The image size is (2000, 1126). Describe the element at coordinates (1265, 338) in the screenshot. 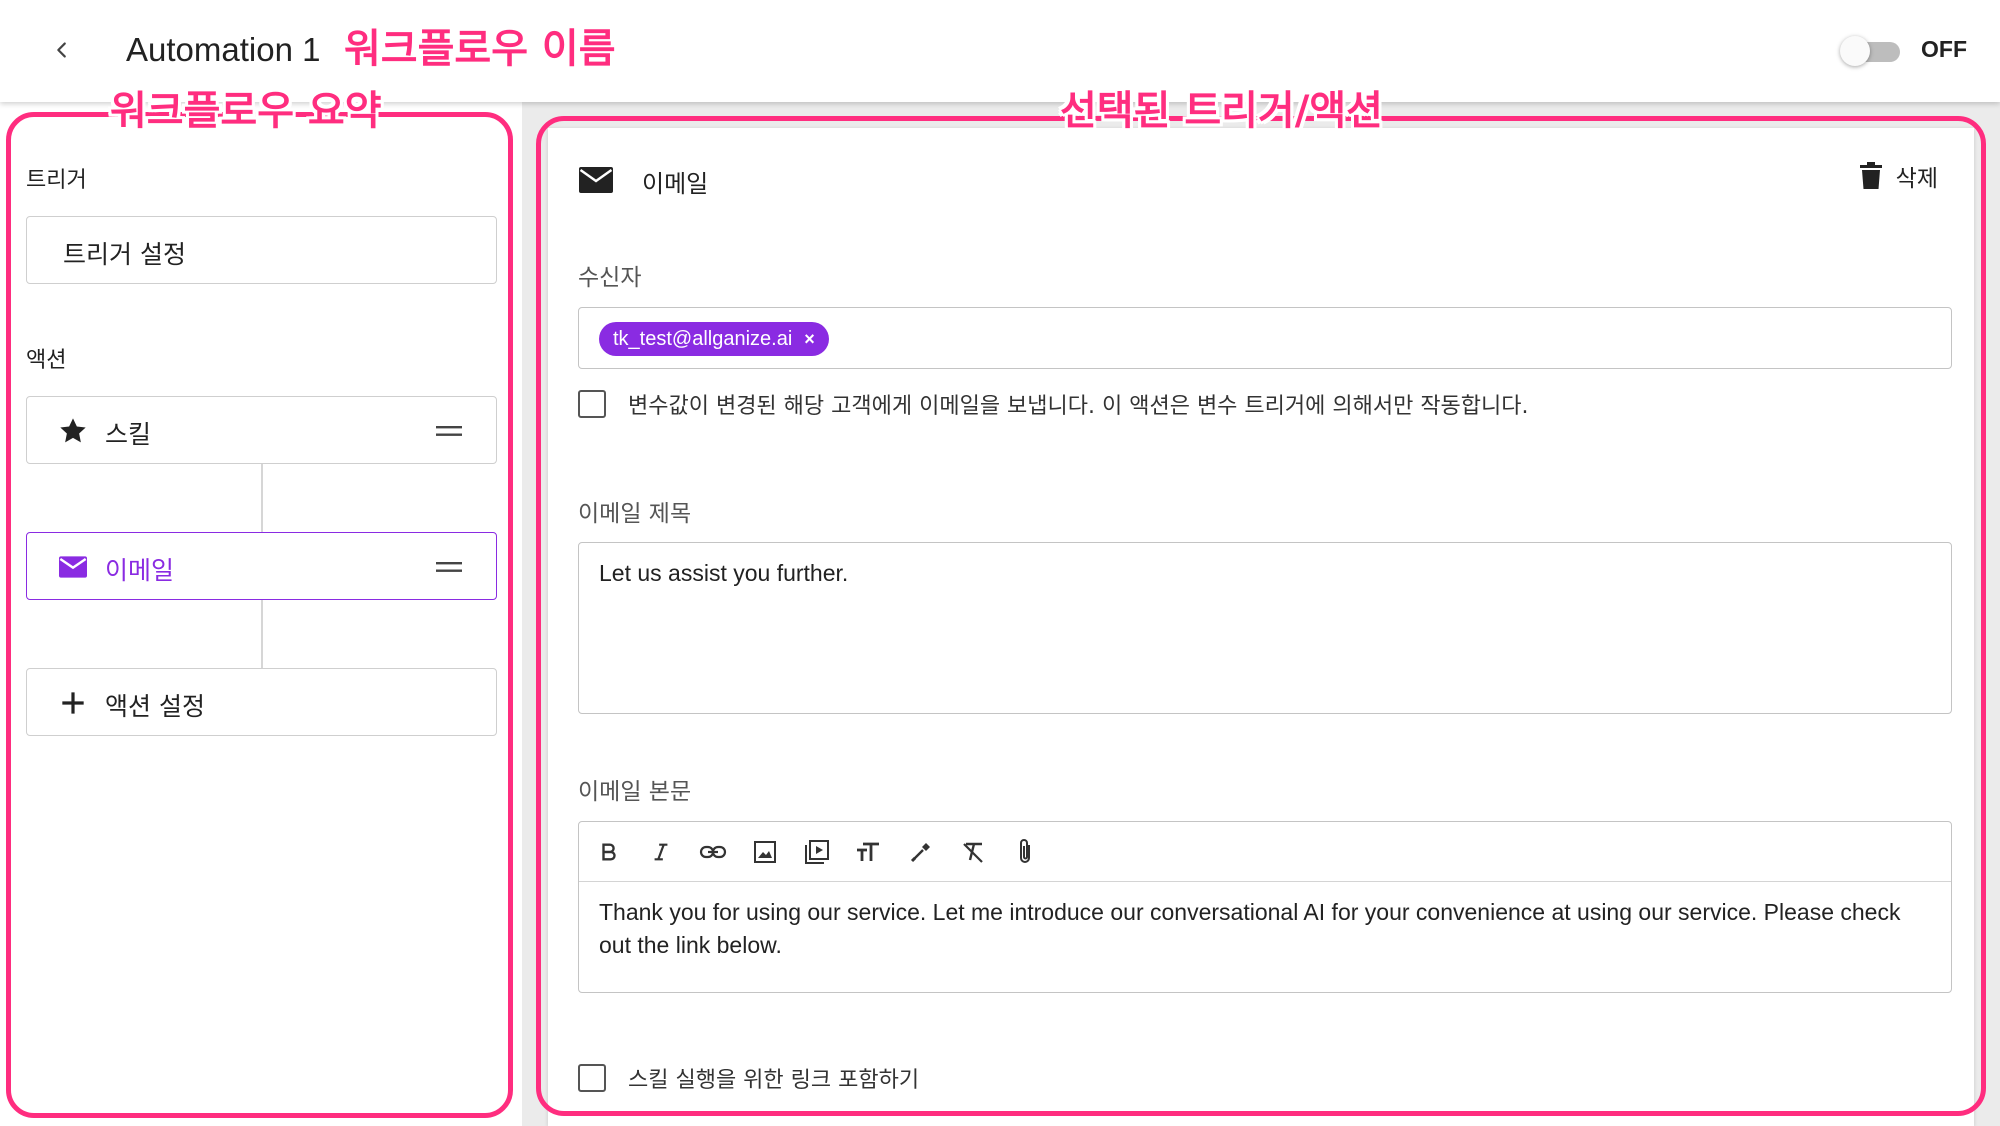

I see `recipient-input: tk_test@allganize.ai ×` at that location.